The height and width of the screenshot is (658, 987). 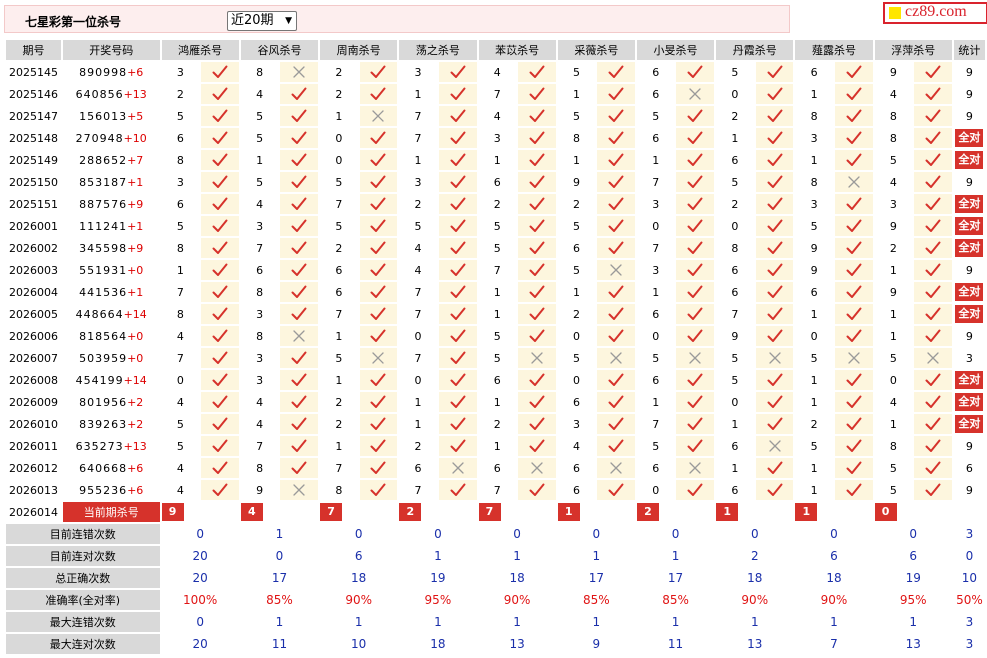 What do you see at coordinates (489, 512) in the screenshot?
I see `current-kill-badge: 7` at bounding box center [489, 512].